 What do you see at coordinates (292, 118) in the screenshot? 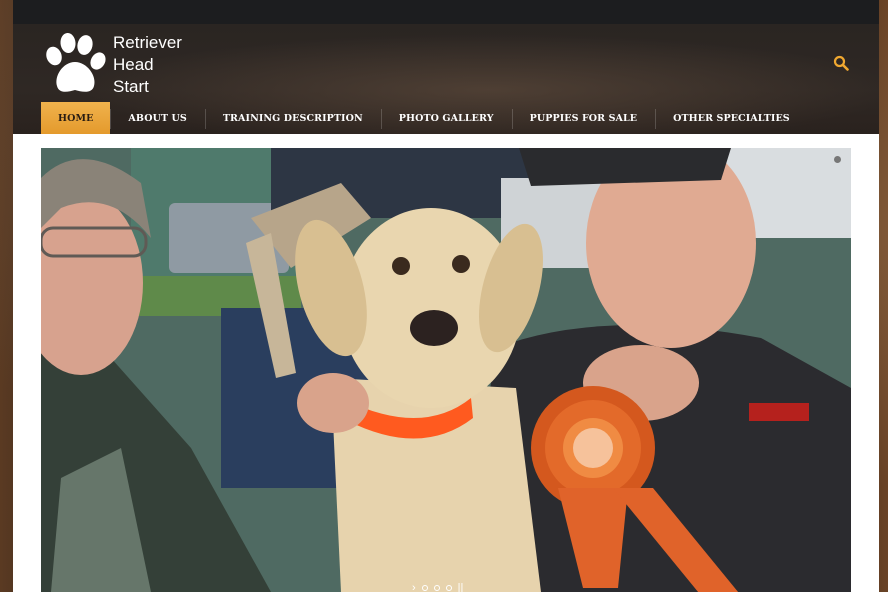
I see `nav-item-training-description: TRAINING DESCRIPTION` at bounding box center [292, 118].